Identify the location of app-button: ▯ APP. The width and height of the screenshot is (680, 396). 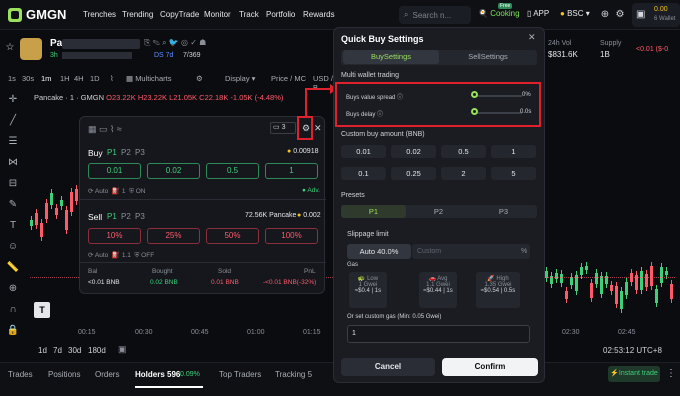
(538, 13).